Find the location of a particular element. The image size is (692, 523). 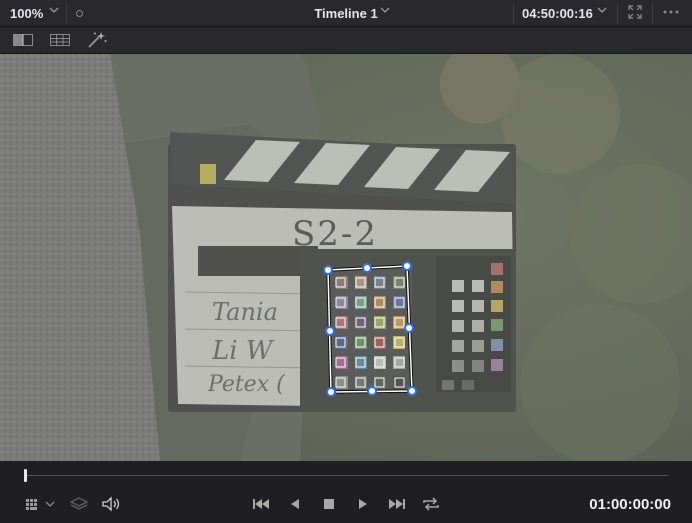

viewer-toolbar is located at coordinates (346, 40).